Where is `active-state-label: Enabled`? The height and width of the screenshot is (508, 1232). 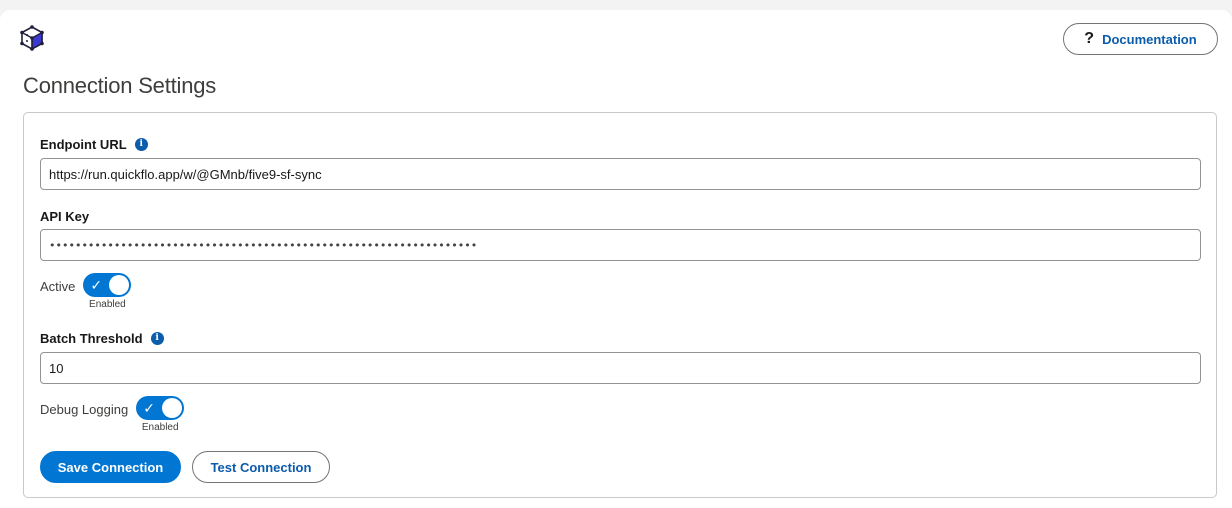
active-state-label: Enabled is located at coordinates (107, 304).